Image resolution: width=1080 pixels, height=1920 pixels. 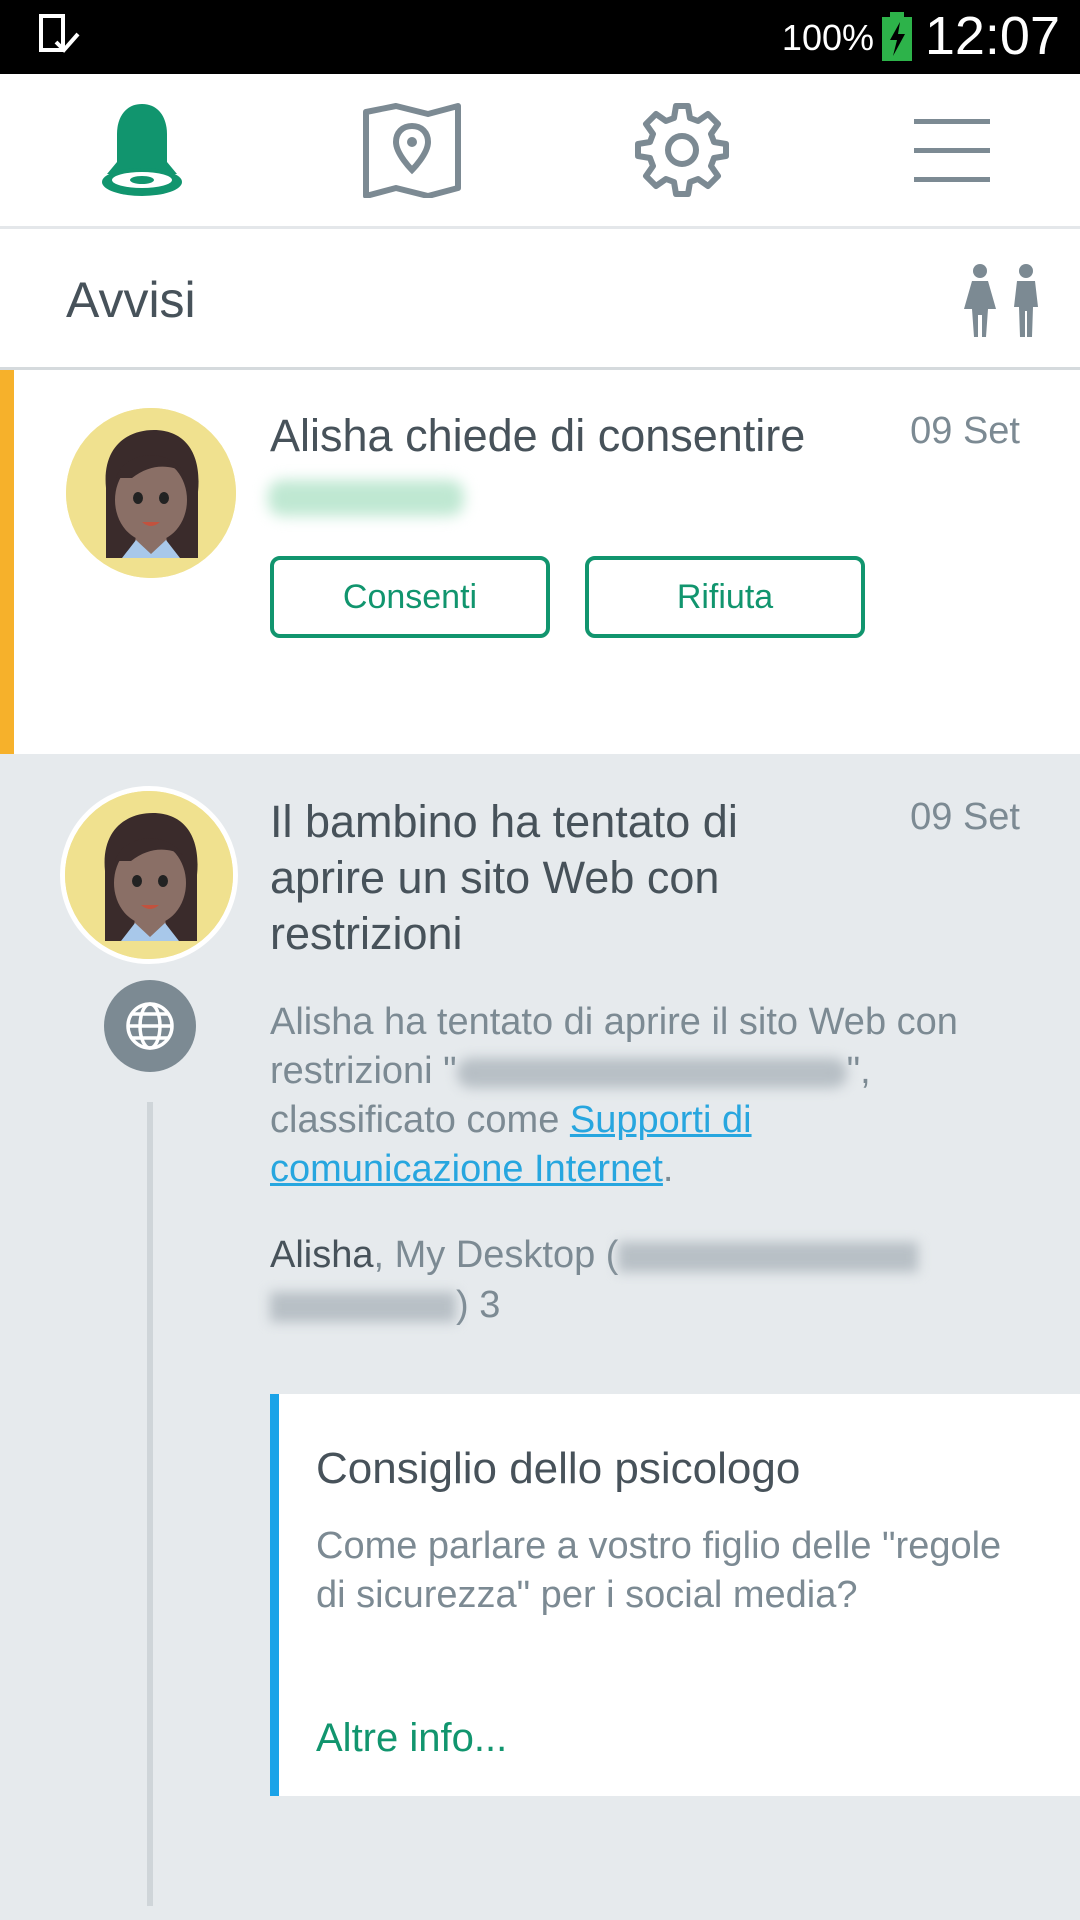 I want to click on redacted-item, so click(x=366, y=498).